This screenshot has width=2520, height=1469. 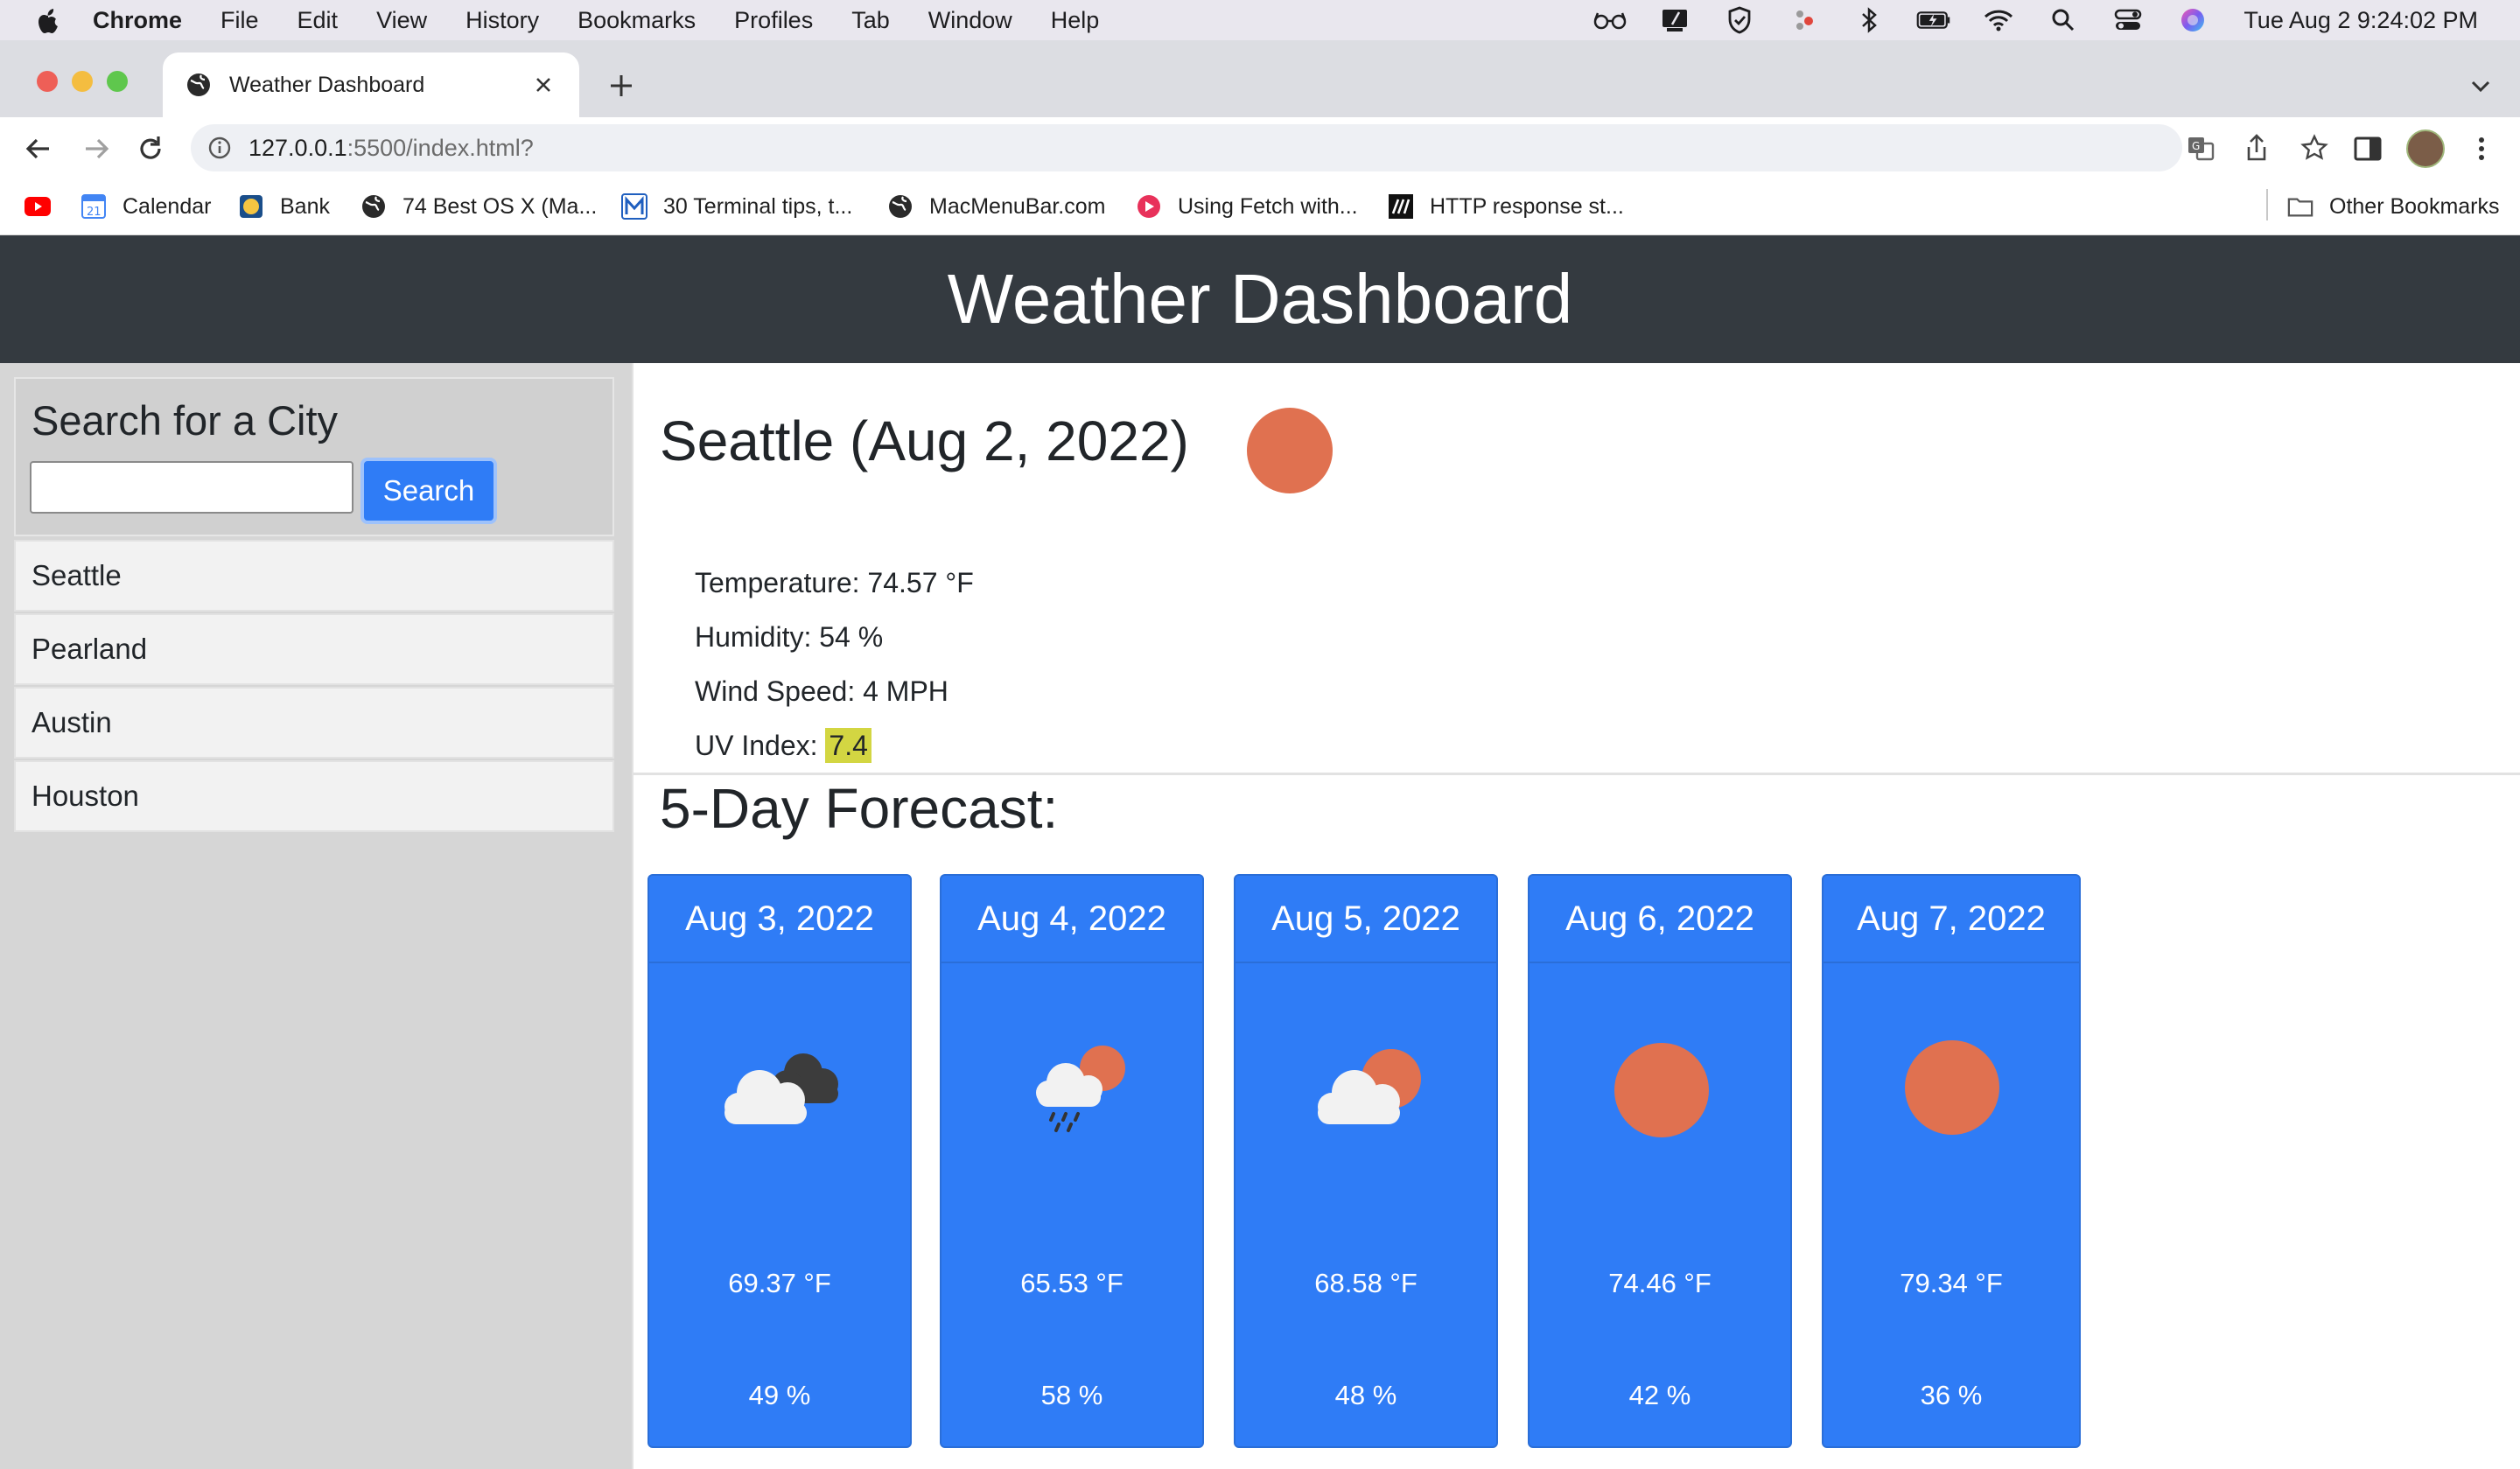 I want to click on current-wind-speed: Wind Speed: 4 MPH, so click(x=821, y=691).